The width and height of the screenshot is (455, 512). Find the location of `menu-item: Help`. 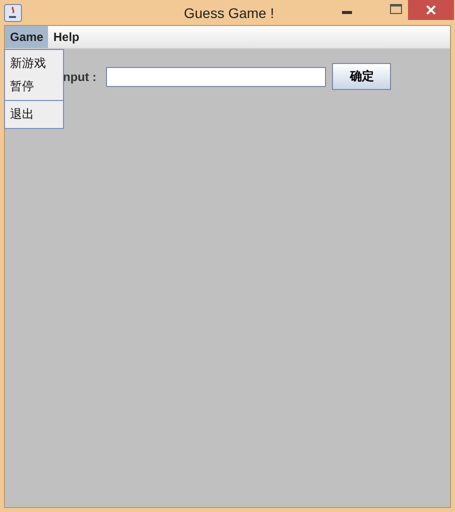

menu-item: Help is located at coordinates (66, 37).